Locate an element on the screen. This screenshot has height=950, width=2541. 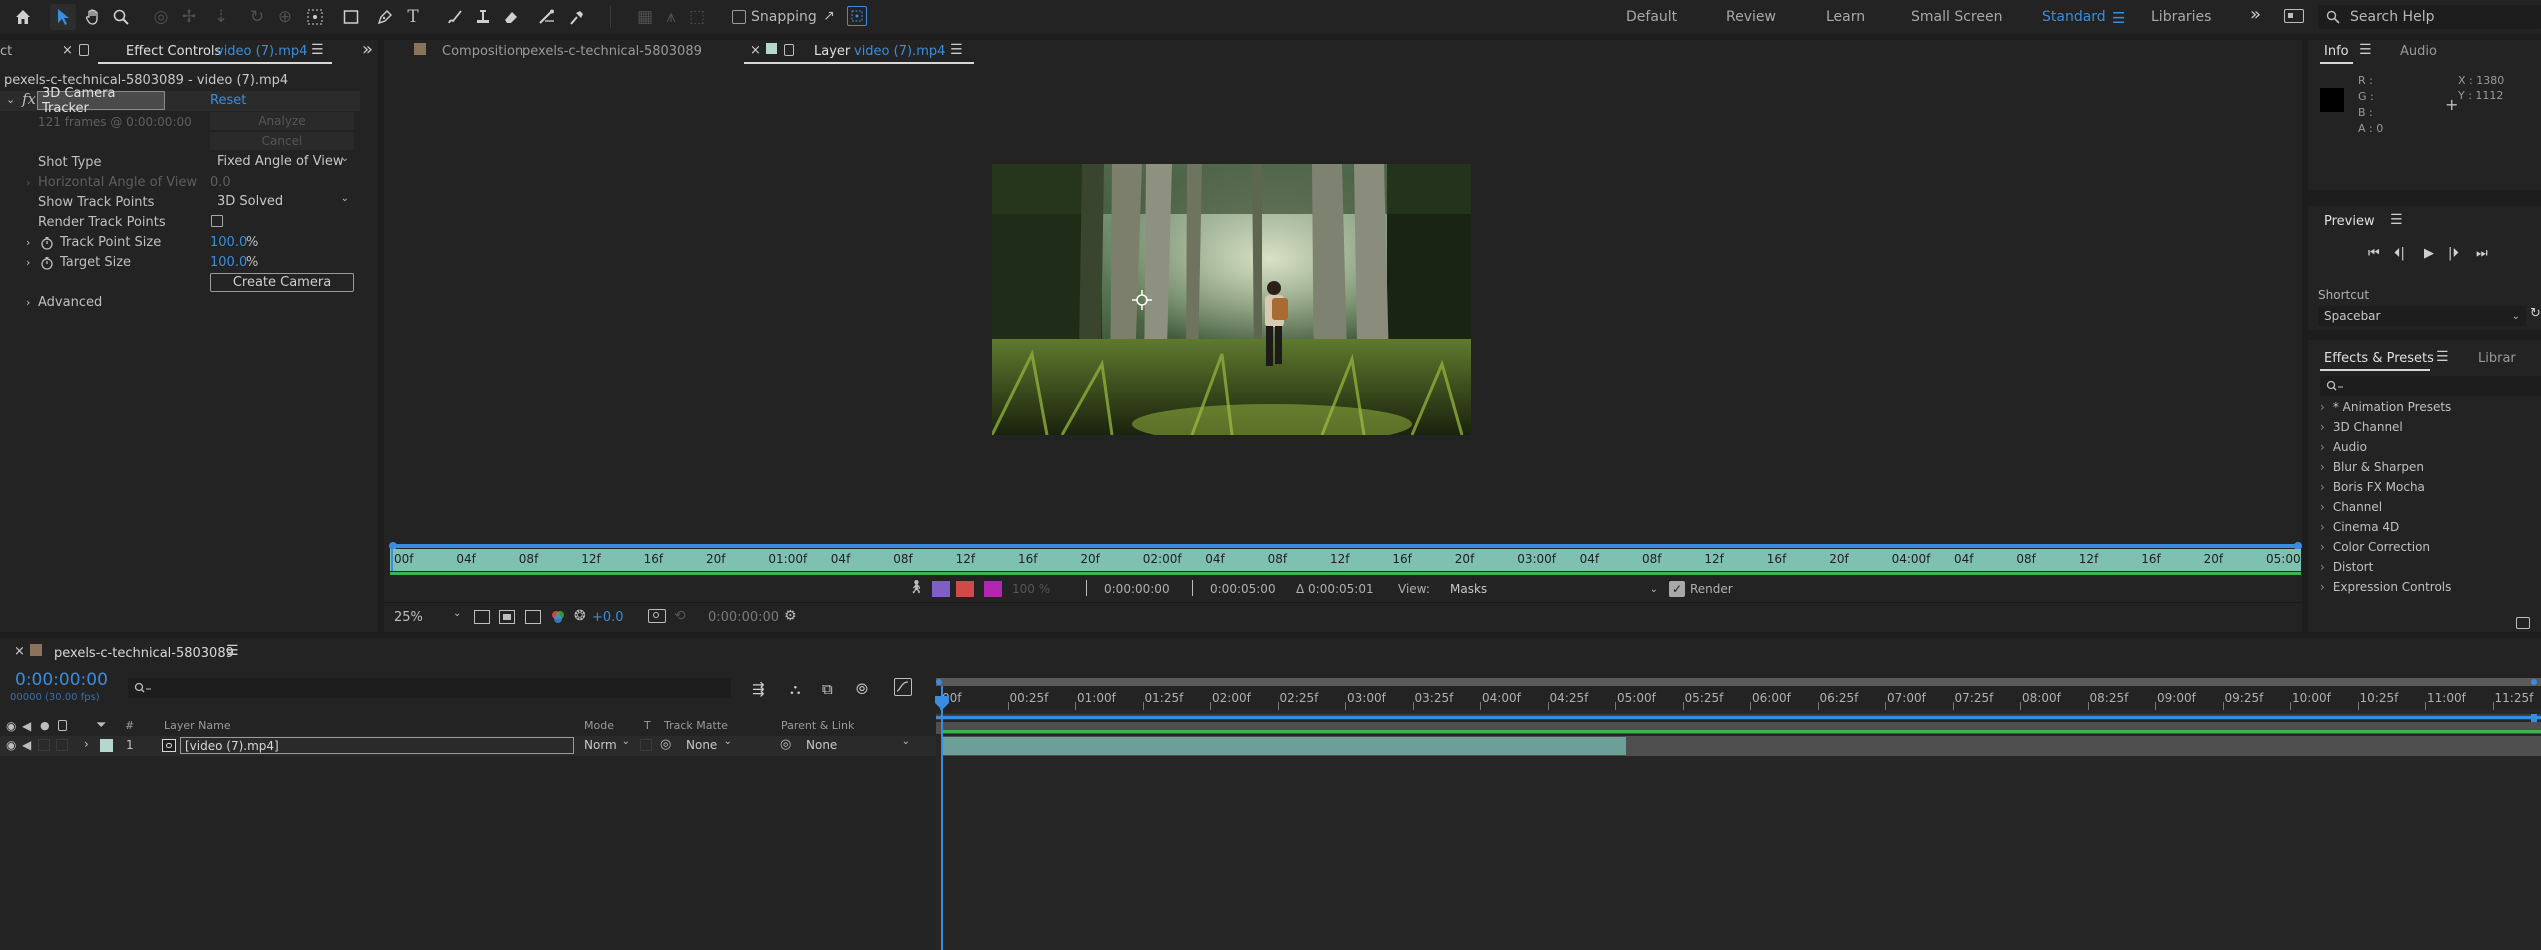
workspace-review: Review is located at coordinates (1751, 17).